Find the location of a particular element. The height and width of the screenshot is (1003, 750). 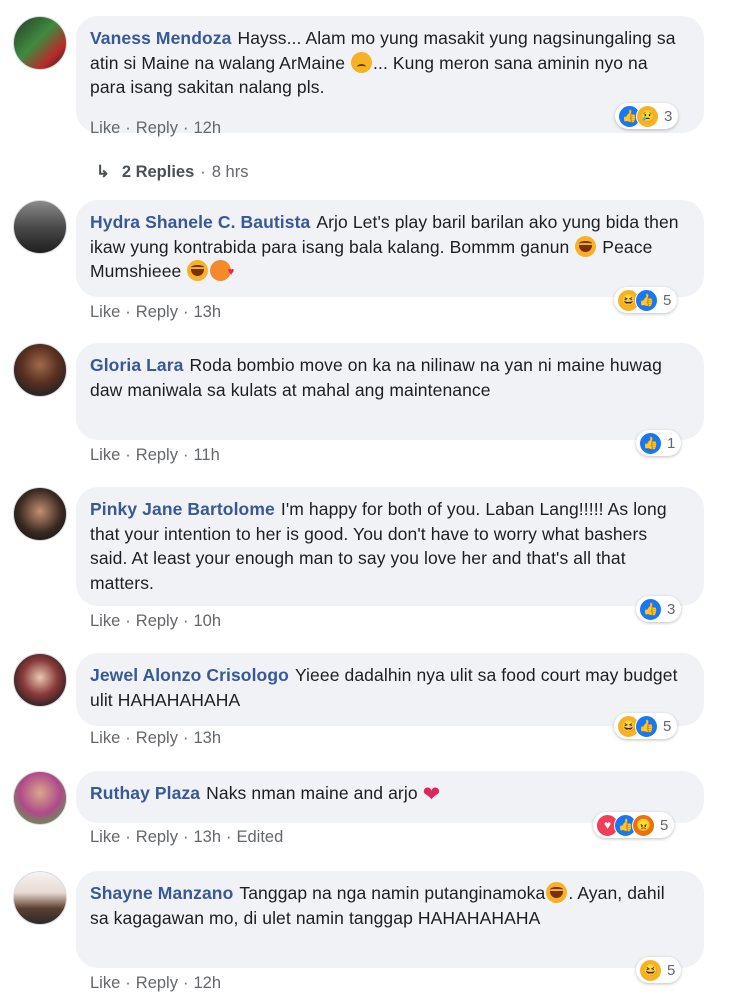

haha-reaction-icon: 😆 is located at coordinates (650, 970).